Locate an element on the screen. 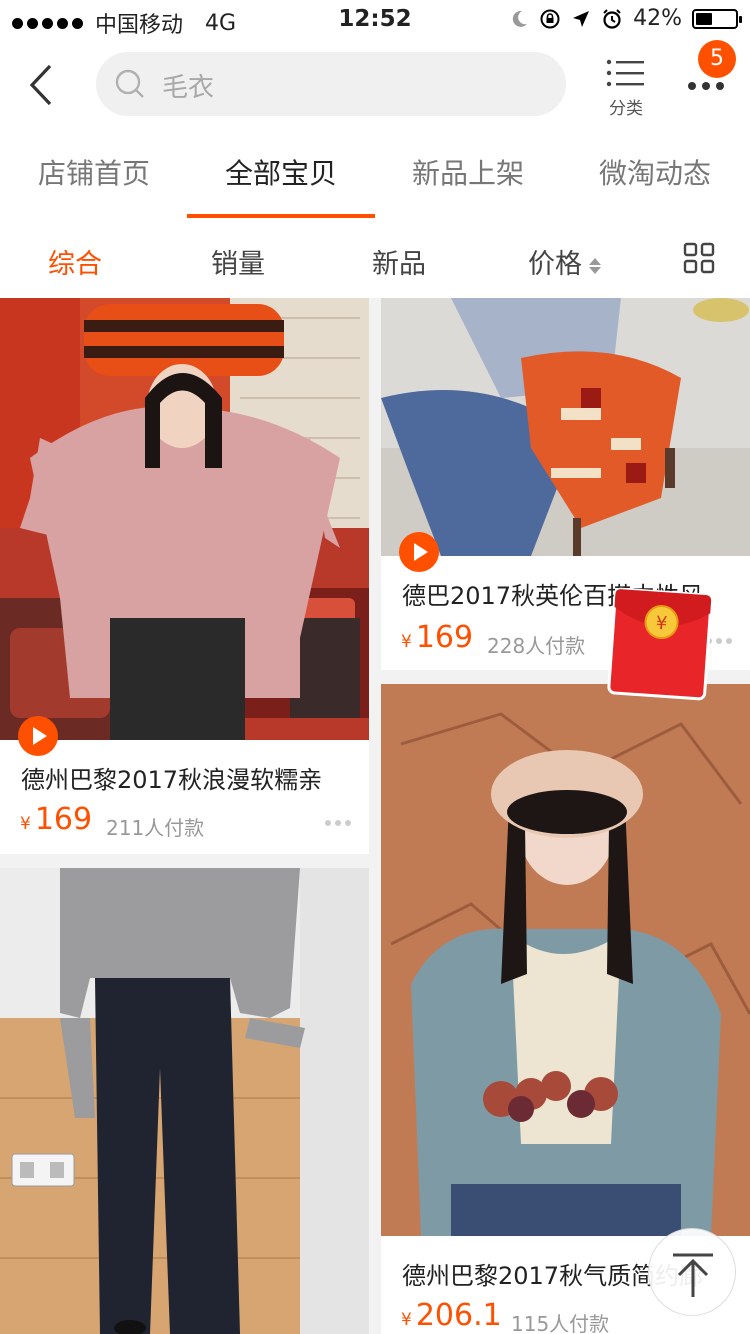 Image resolution: width=750 pixels, height=1334 pixels. battery-percent: 42% is located at coordinates (657, 18).